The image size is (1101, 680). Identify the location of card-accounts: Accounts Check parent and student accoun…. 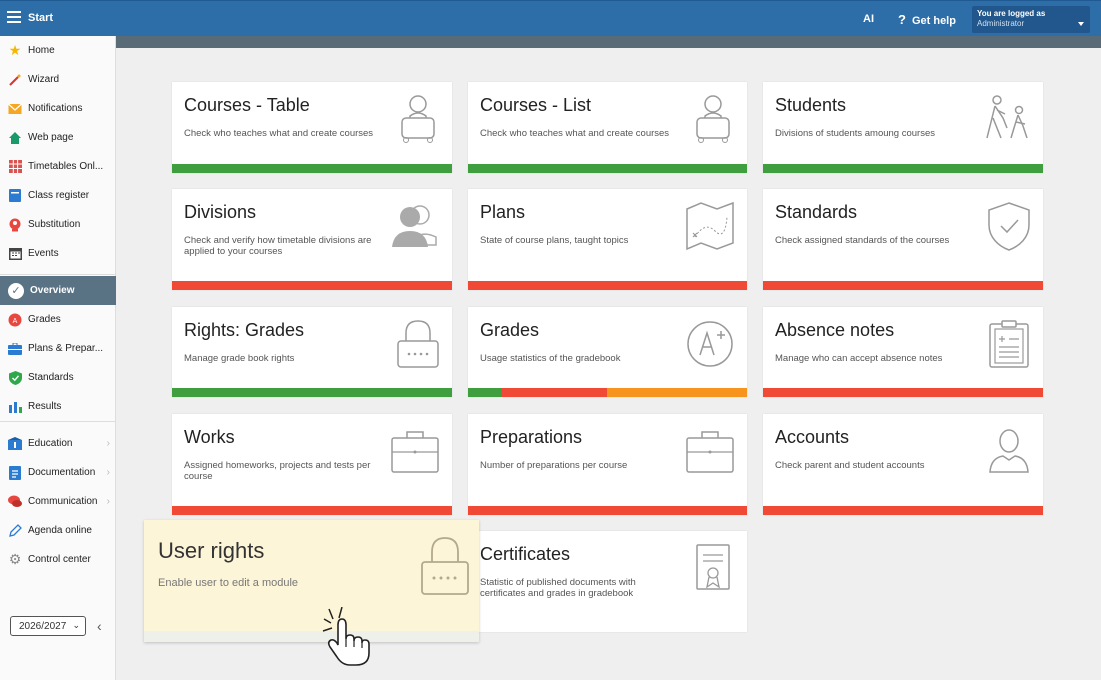
(903, 464).